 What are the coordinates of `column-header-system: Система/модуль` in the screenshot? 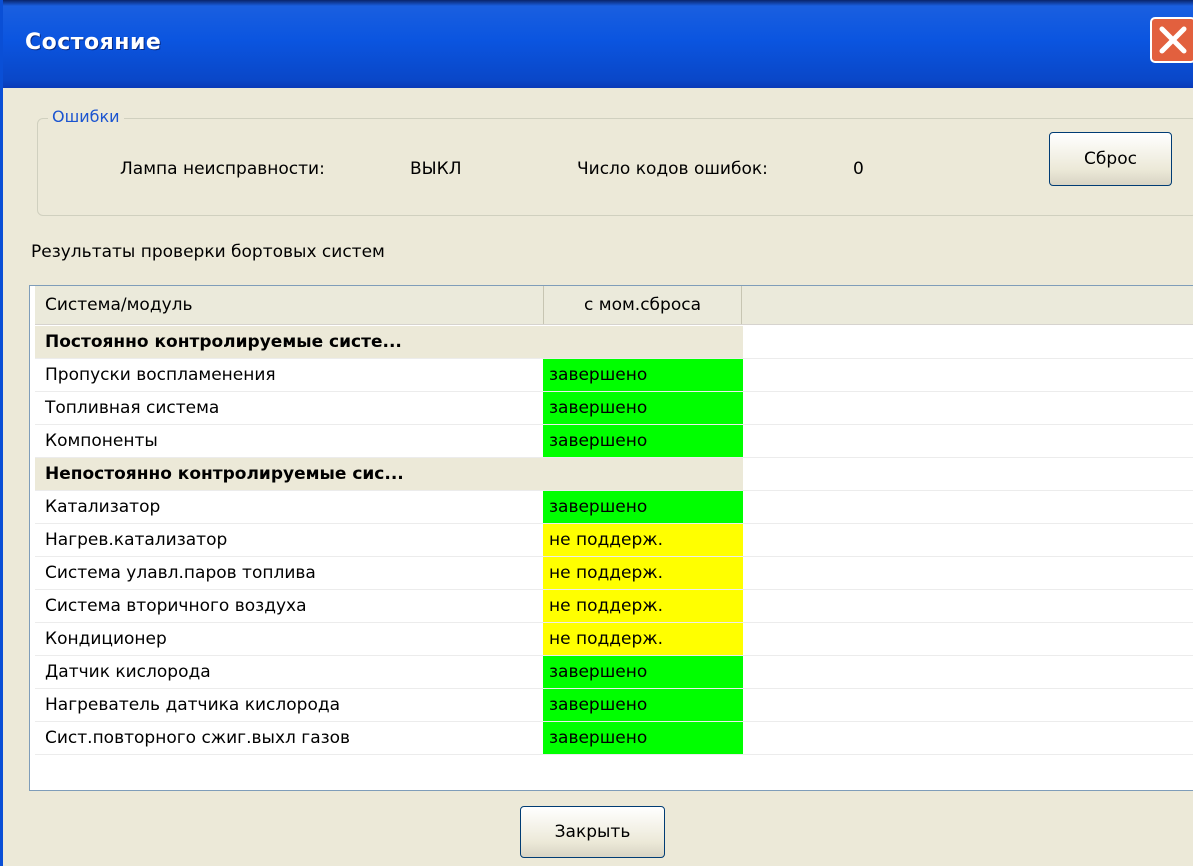 It's located at (294, 305).